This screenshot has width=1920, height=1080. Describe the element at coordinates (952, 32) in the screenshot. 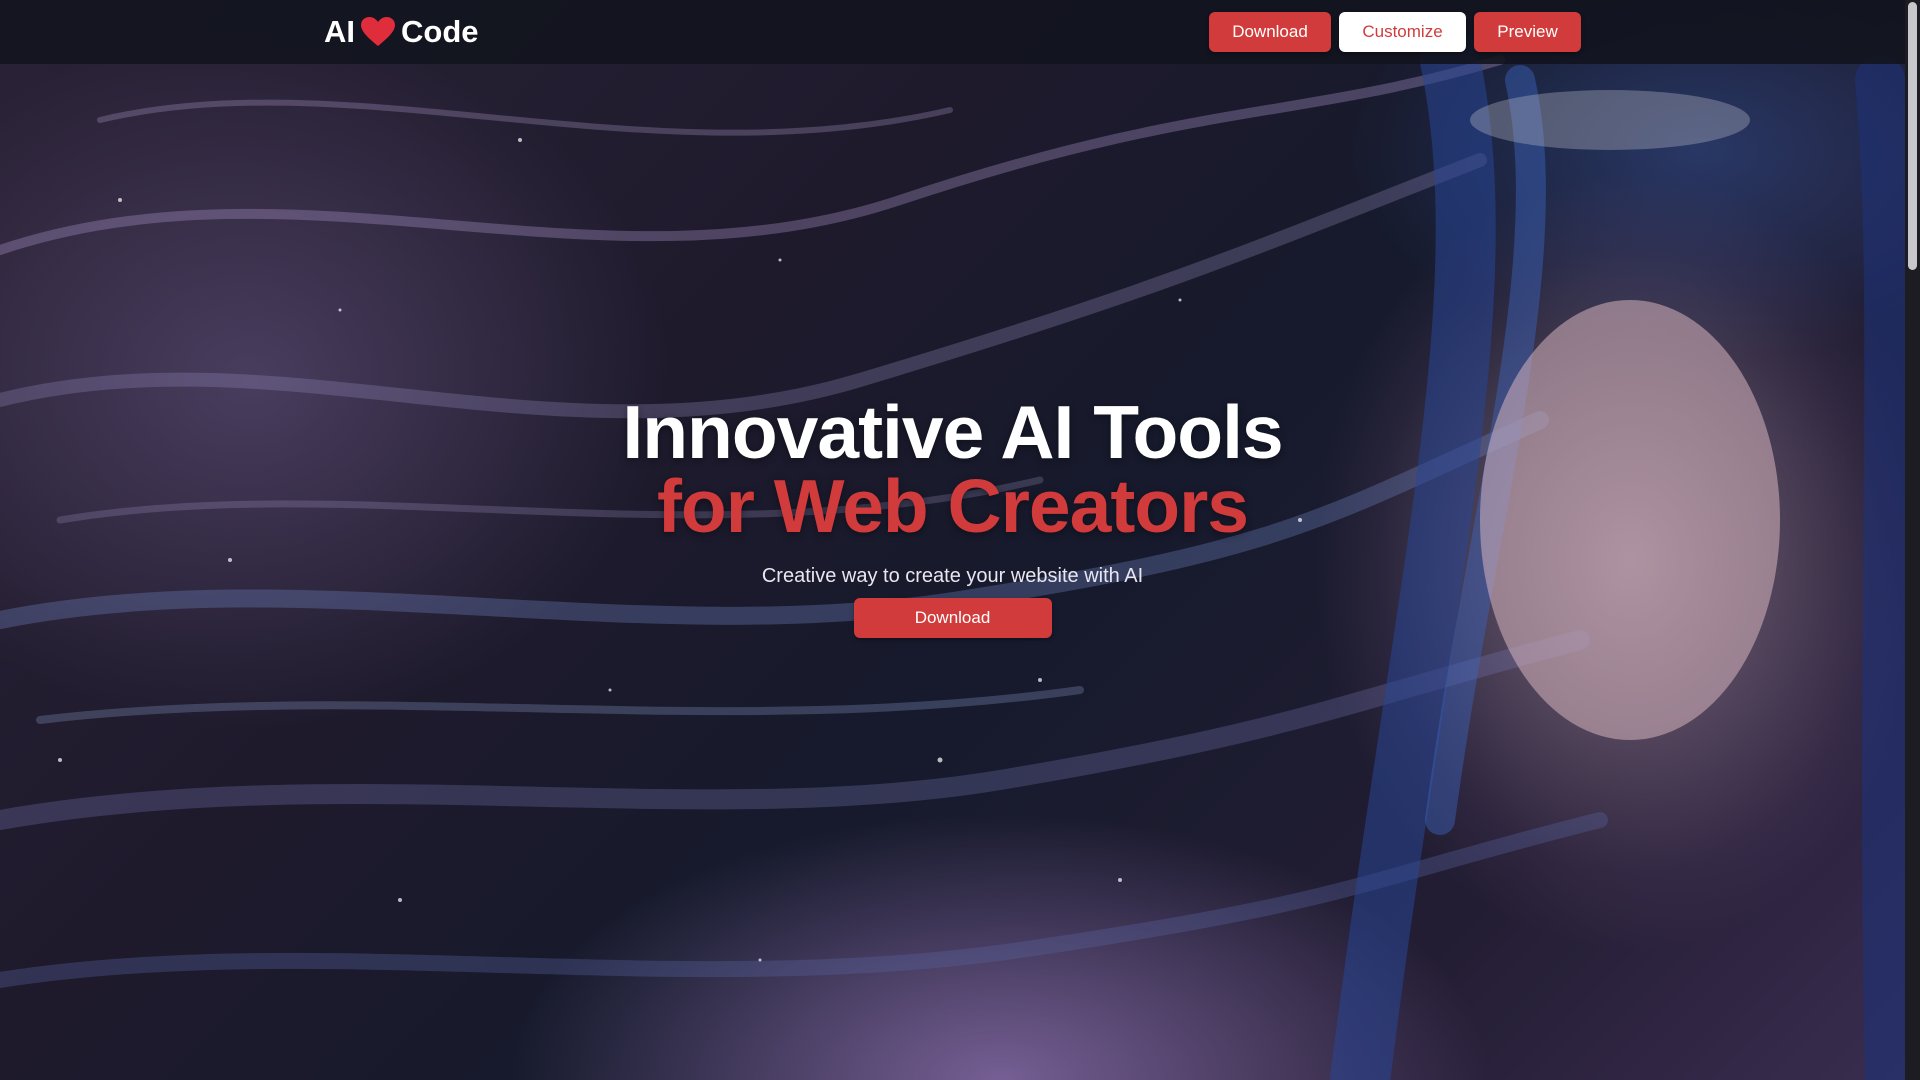

I see `top-navbar: AI Code Download Customize Preview` at that location.